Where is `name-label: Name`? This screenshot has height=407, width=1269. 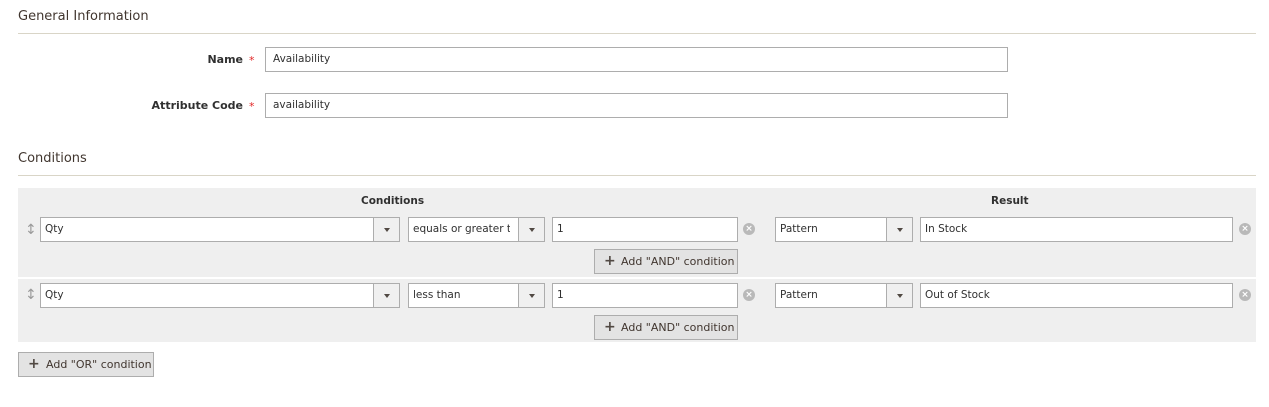
name-label: Name is located at coordinates (225, 59).